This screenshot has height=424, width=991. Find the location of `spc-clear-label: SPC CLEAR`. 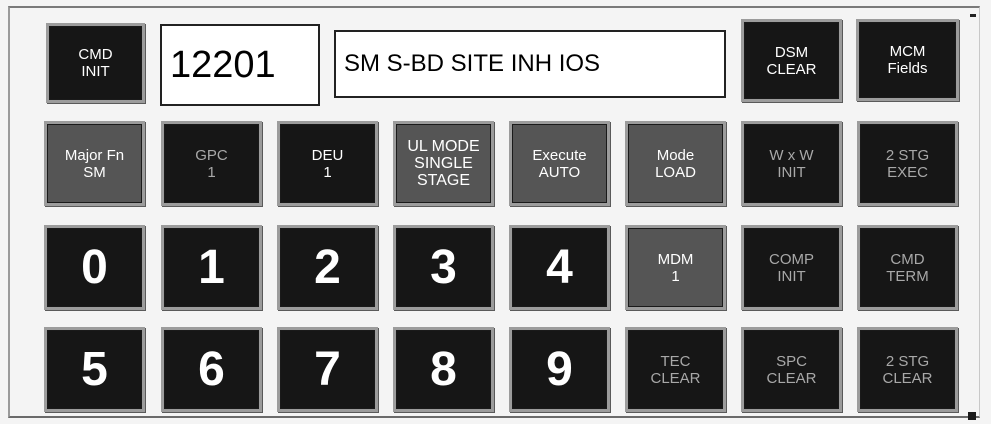

spc-clear-label: SPC CLEAR is located at coordinates (791, 369).